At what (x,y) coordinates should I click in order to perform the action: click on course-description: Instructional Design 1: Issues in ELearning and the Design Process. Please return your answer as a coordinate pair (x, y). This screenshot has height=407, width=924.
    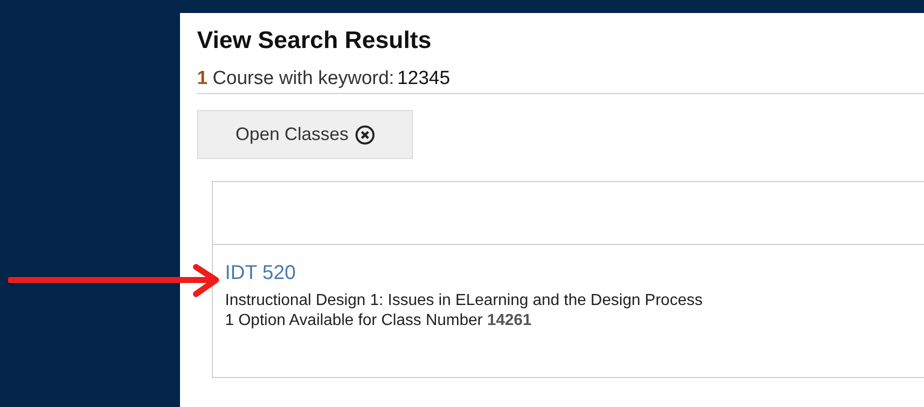
    Looking at the image, I should click on (464, 301).